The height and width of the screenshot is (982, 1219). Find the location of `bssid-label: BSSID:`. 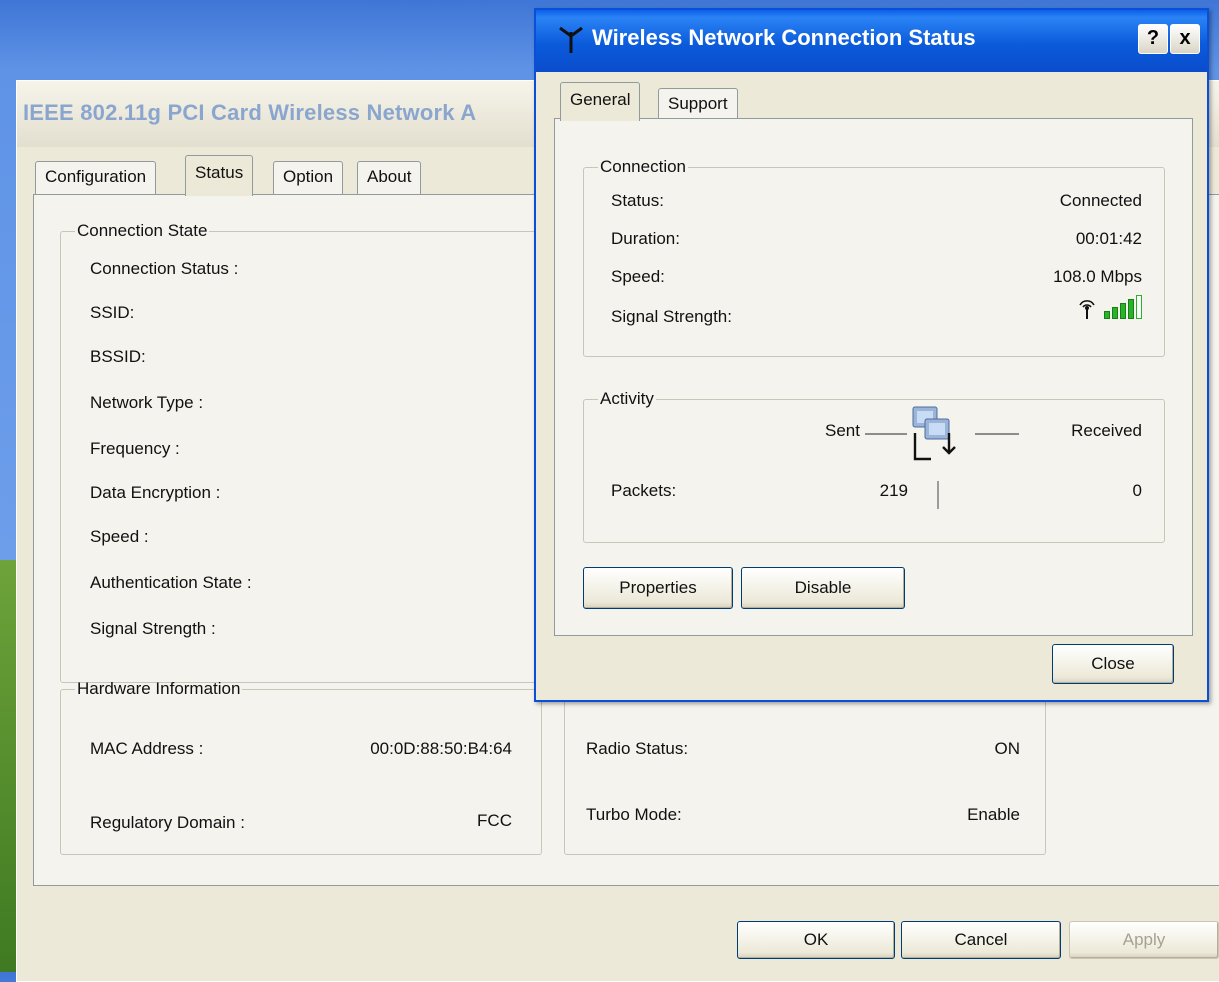

bssid-label: BSSID: is located at coordinates (118, 356).